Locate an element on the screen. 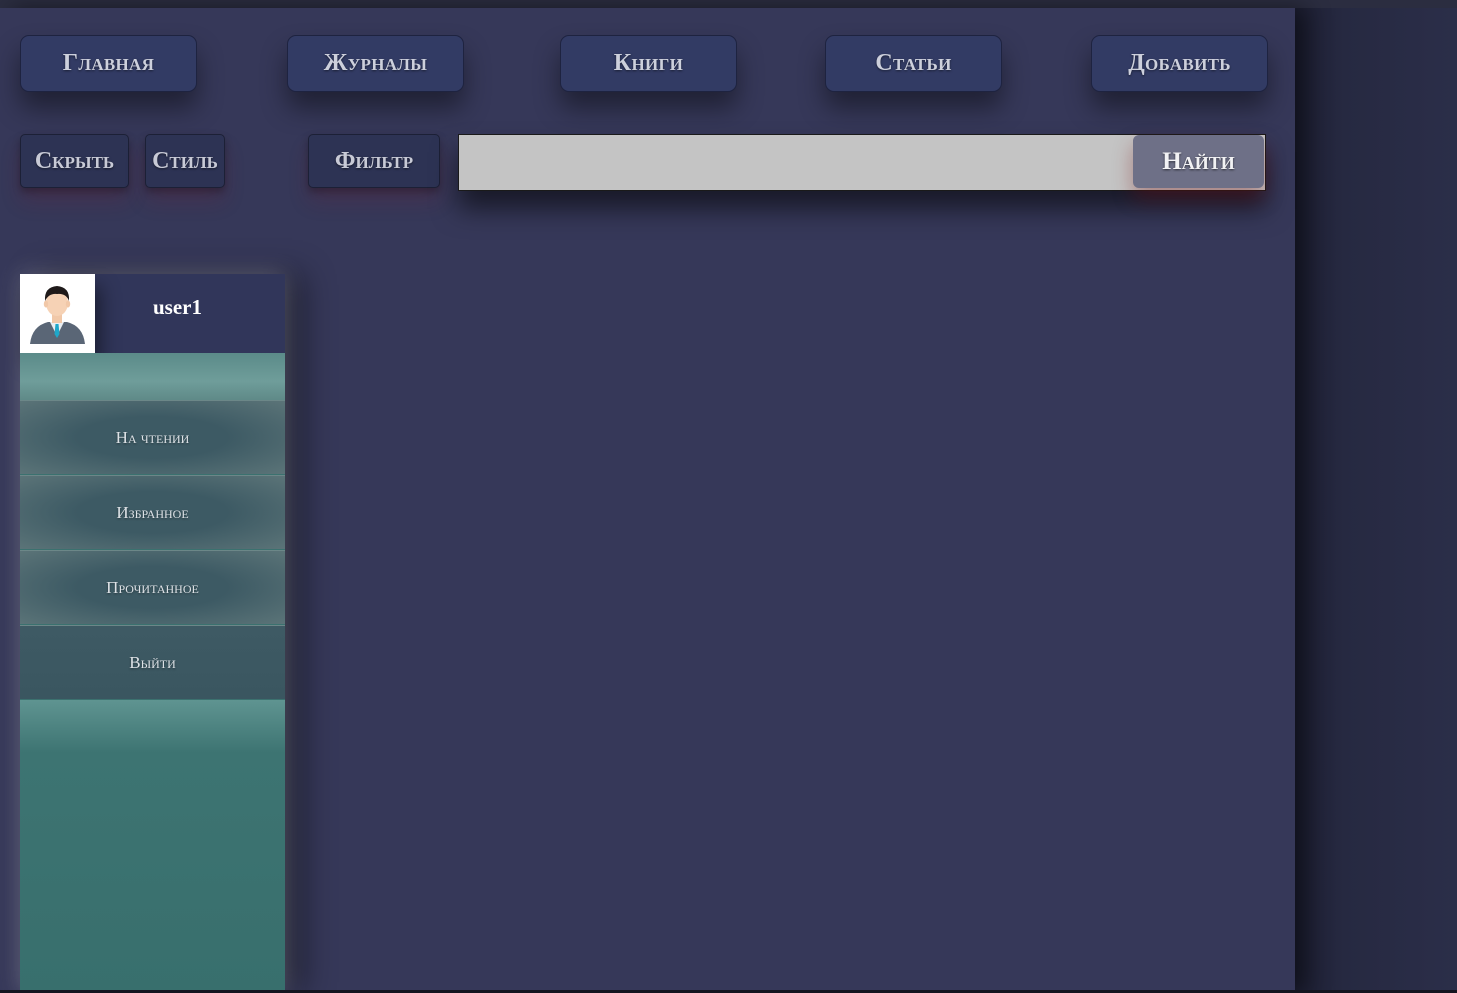  sidebar-item-favorites: Избранное is located at coordinates (152, 512).